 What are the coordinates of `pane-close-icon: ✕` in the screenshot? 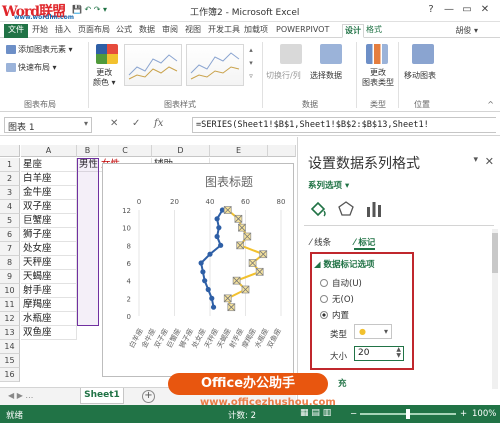 It's located at (489, 161).